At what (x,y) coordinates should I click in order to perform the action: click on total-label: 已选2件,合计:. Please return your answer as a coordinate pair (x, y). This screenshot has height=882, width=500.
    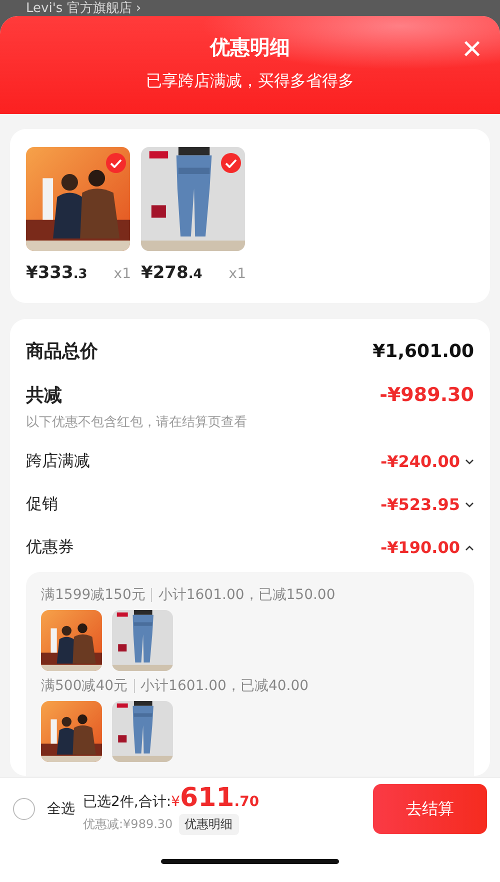
    Looking at the image, I should click on (127, 801).